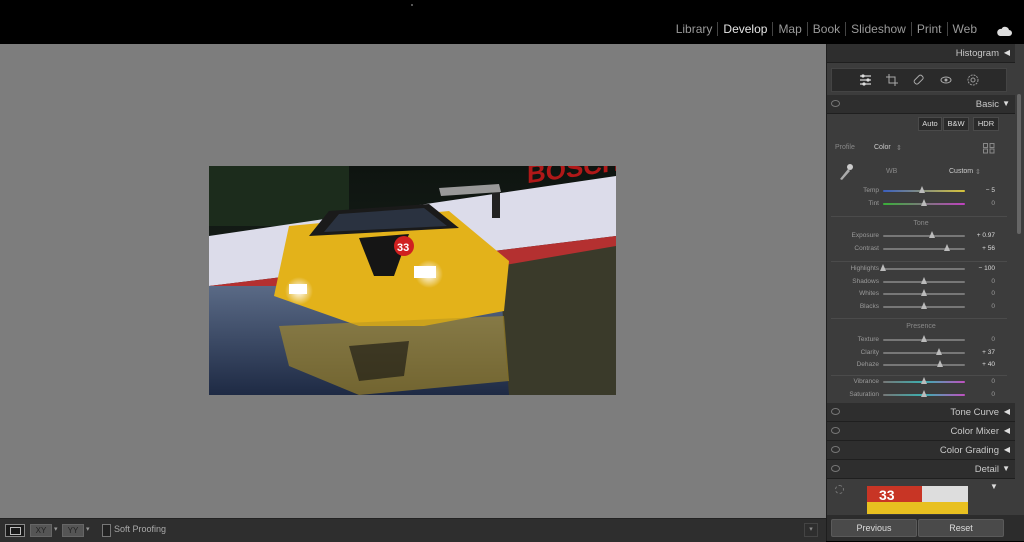 The image size is (1024, 542). Describe the element at coordinates (878, 29) in the screenshot. I see `module-slideshow: Slideshow` at that location.